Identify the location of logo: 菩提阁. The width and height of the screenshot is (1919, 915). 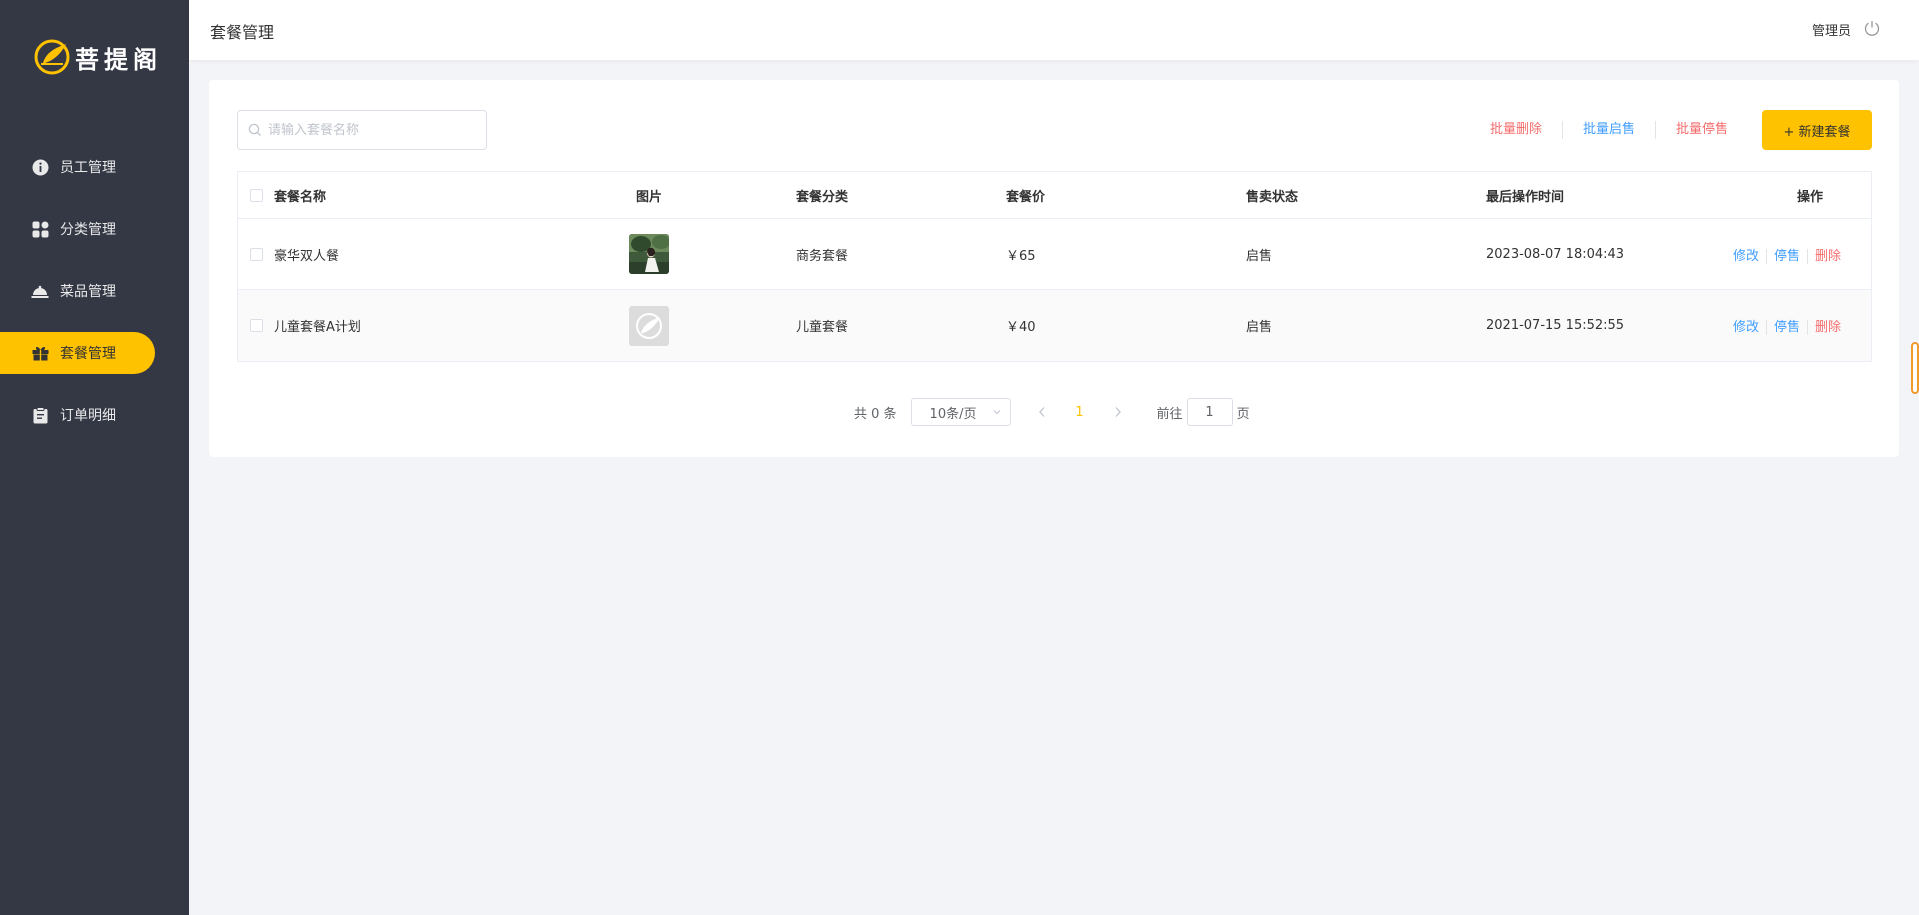
(97, 57).